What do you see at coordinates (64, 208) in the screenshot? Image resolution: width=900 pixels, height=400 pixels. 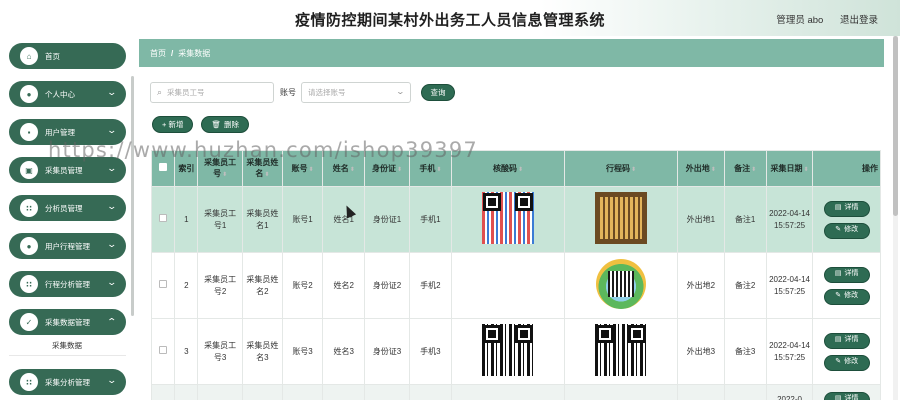 I see `sidebar-item-label: 分析员管理` at bounding box center [64, 208].